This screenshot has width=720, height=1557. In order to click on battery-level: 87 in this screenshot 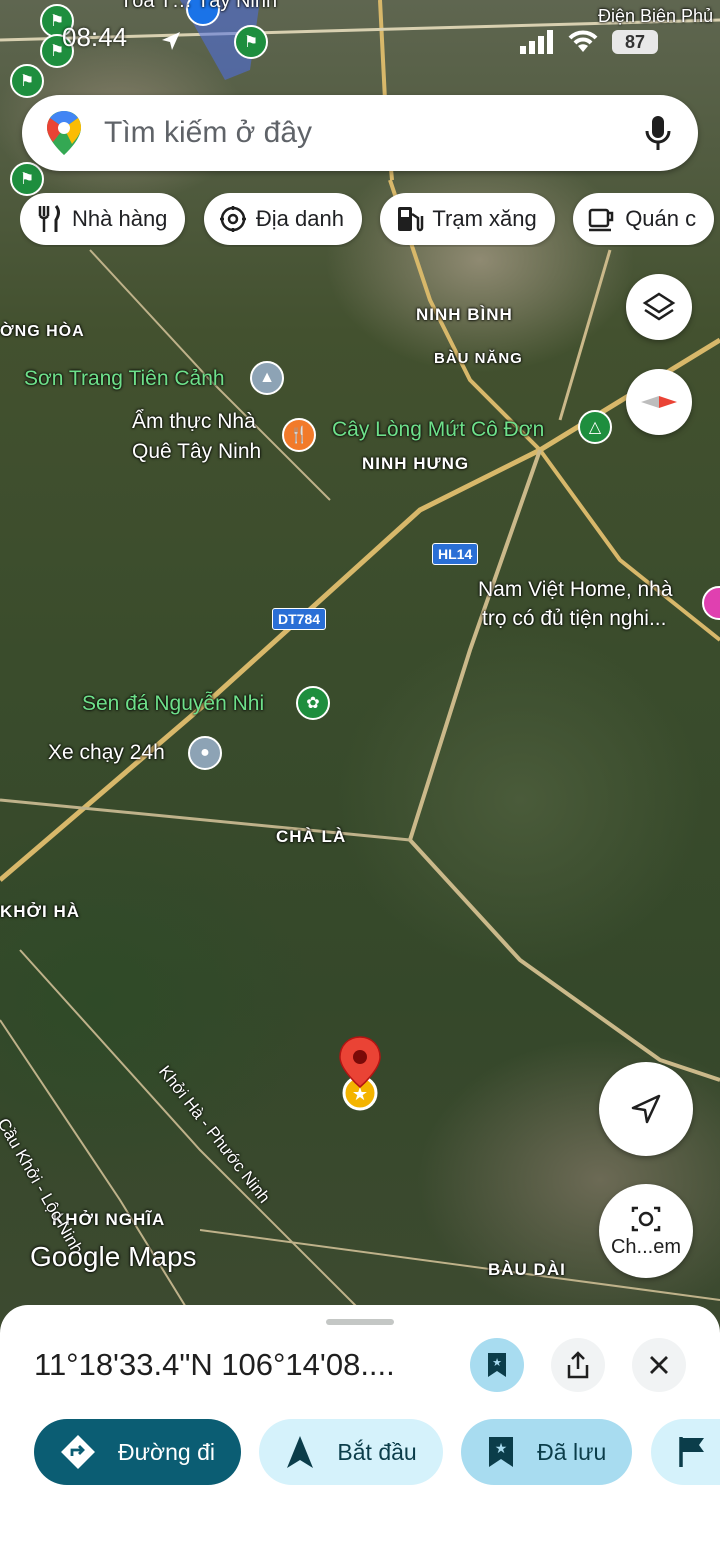, I will do `click(635, 42)`.